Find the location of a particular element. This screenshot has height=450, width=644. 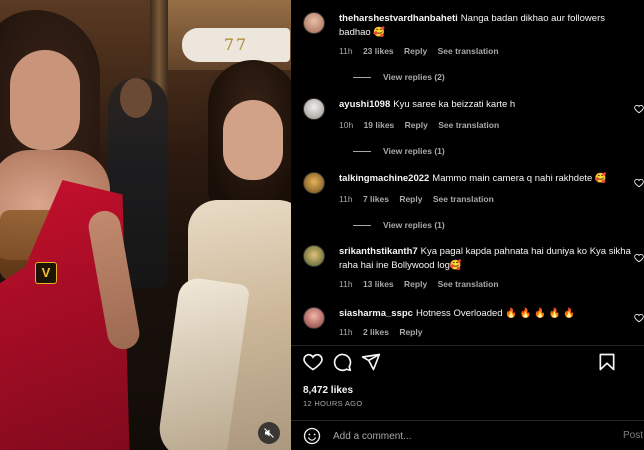

comment-meta: 11h 7 likes Reply See translation is located at coordinates (420, 199).